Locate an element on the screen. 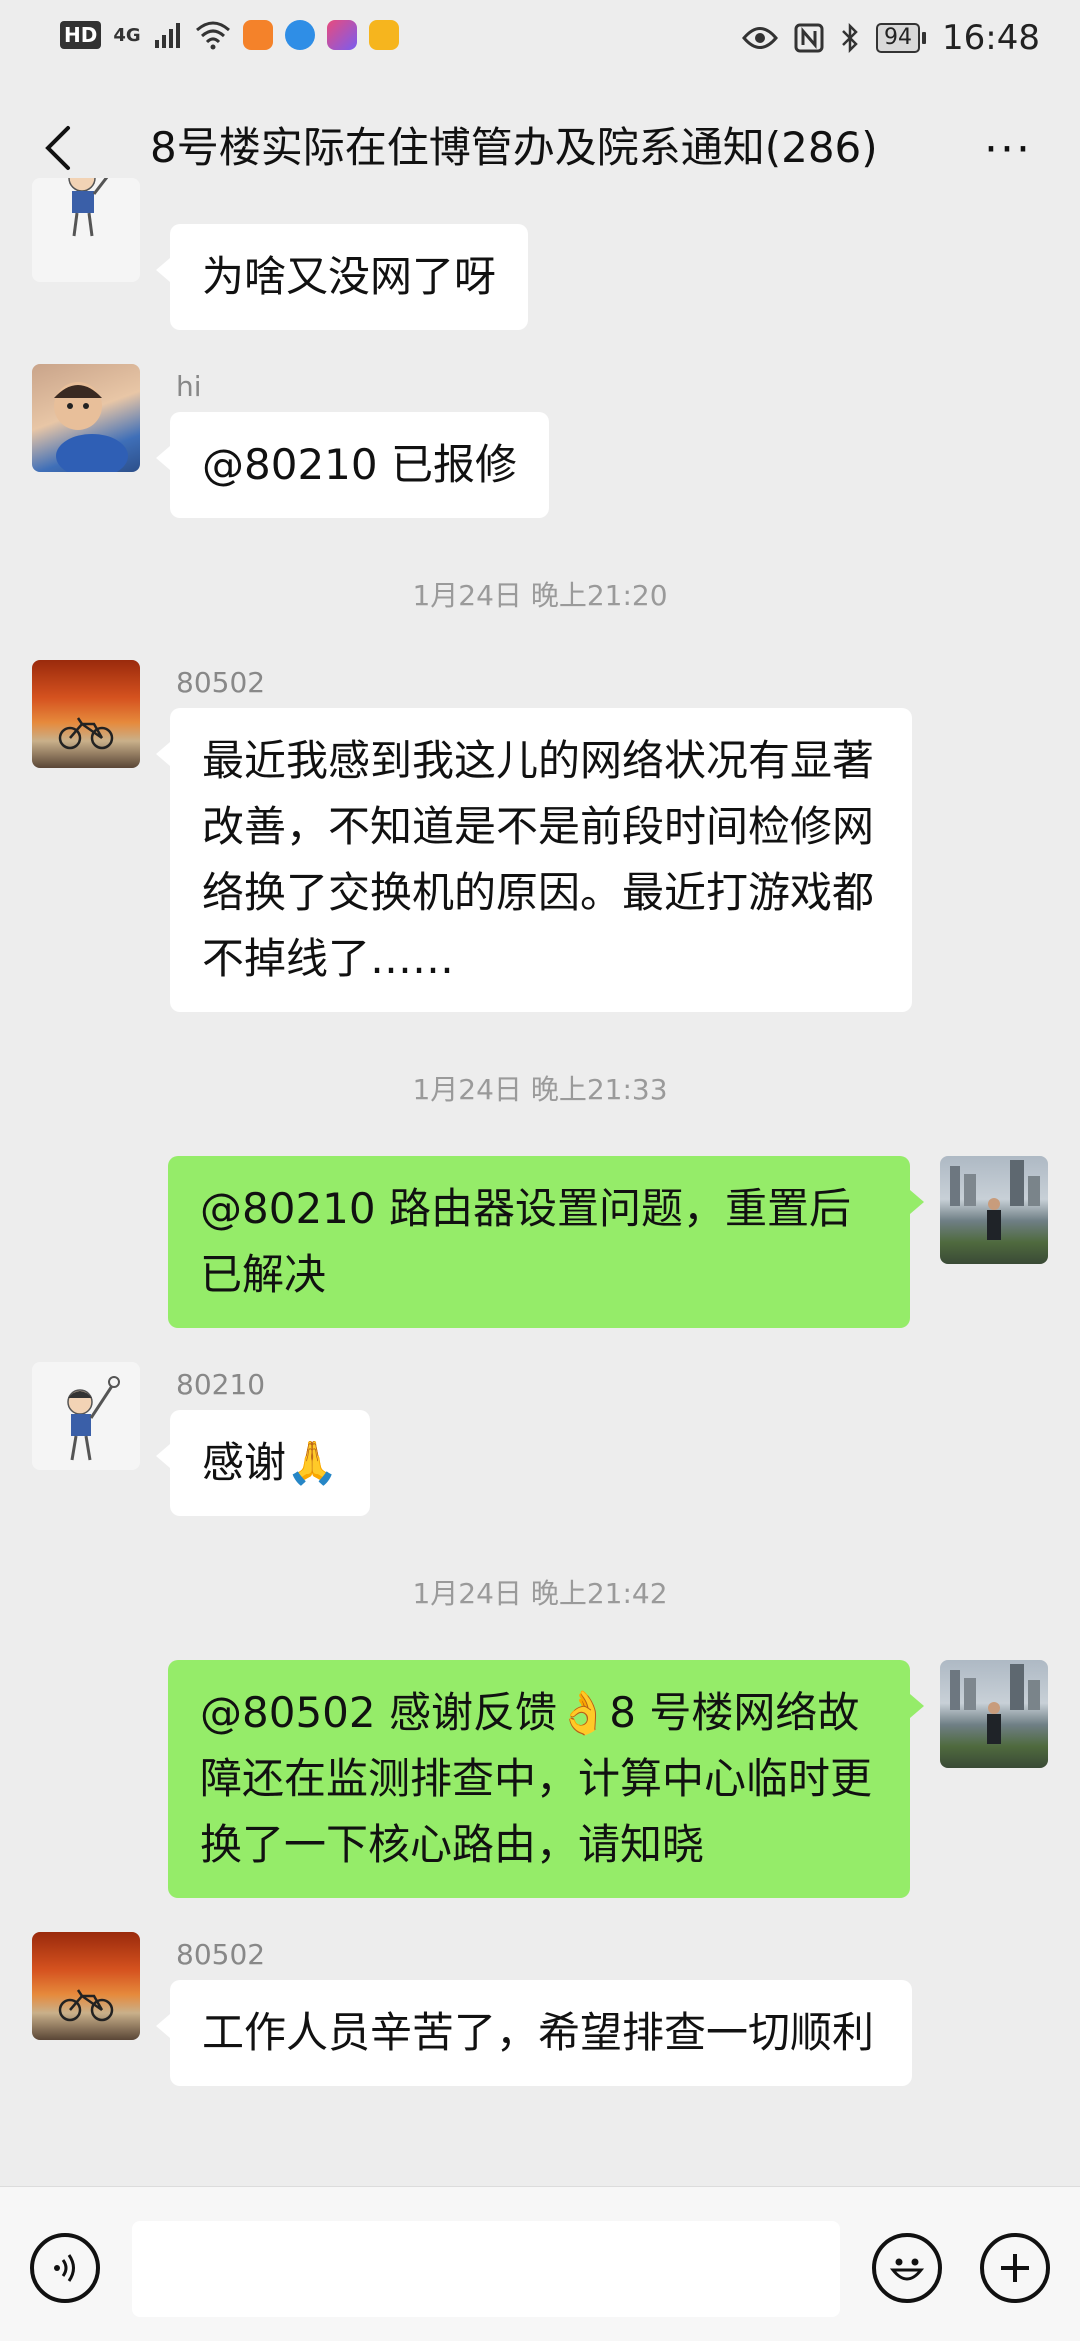  chat-title: 8号楼实际在住博管办及院系通知(286) is located at coordinates (514, 147).